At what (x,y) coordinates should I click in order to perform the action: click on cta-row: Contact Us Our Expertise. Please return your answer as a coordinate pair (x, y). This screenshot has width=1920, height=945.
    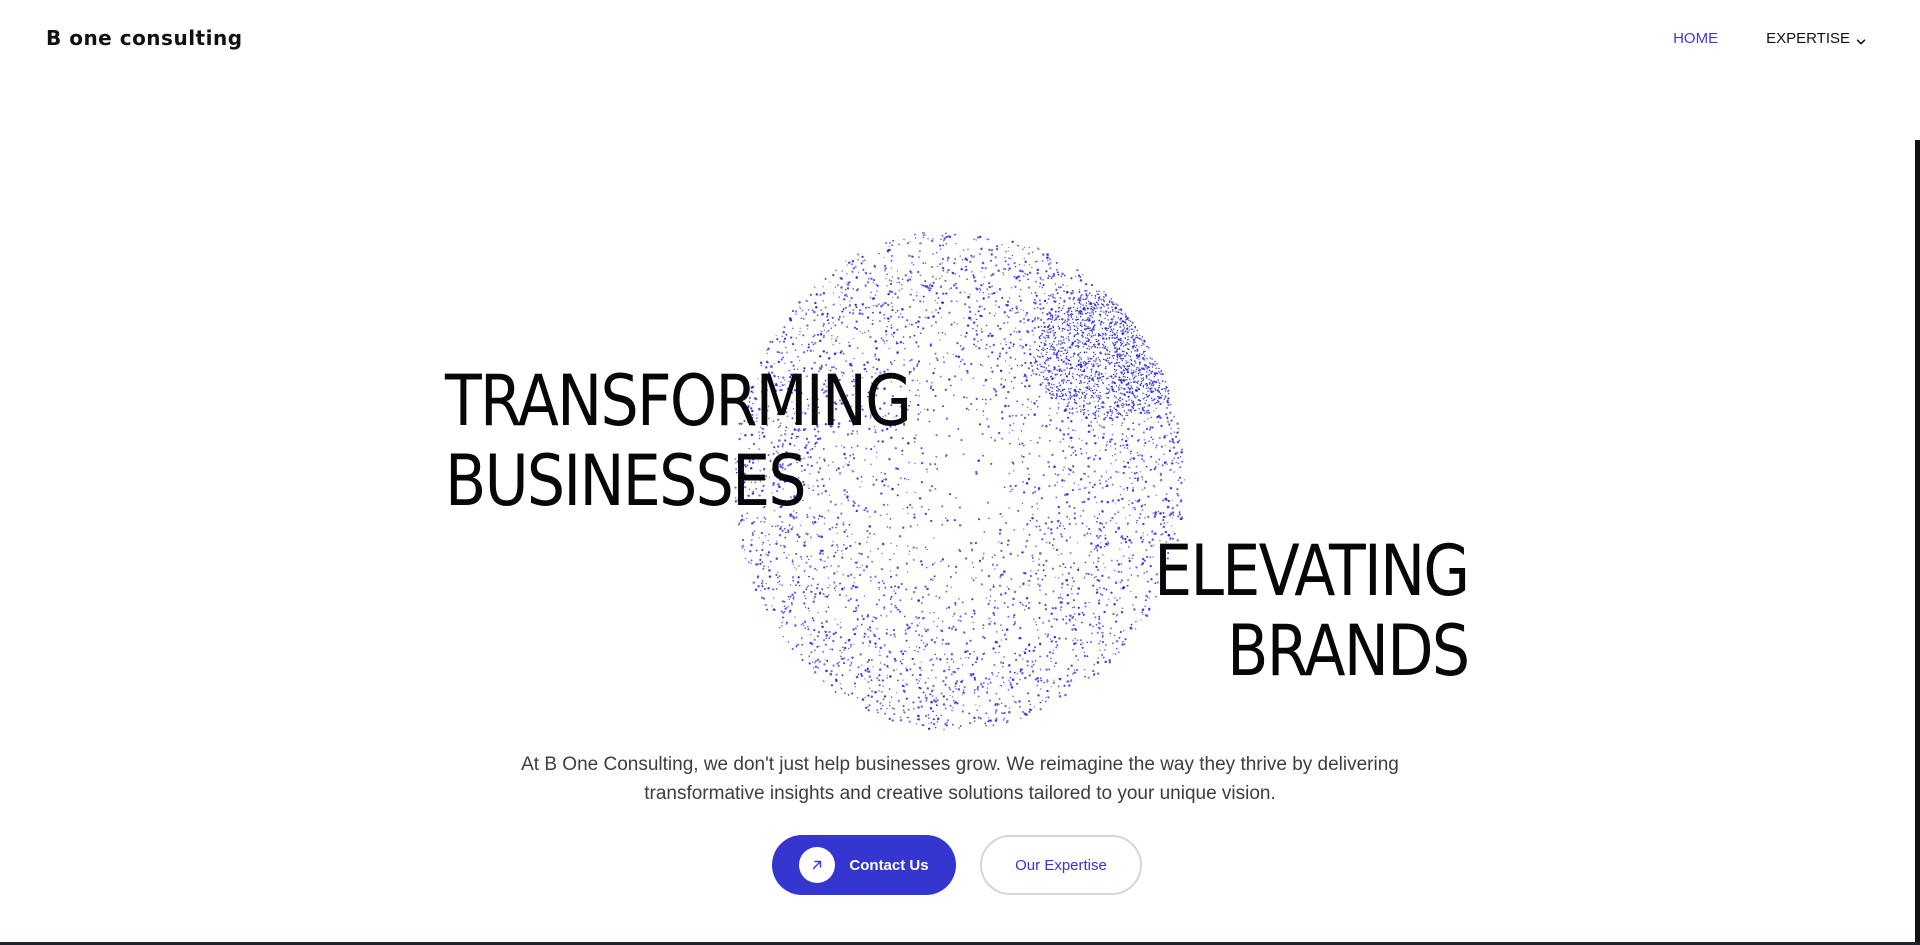
    Looking at the image, I should click on (957, 865).